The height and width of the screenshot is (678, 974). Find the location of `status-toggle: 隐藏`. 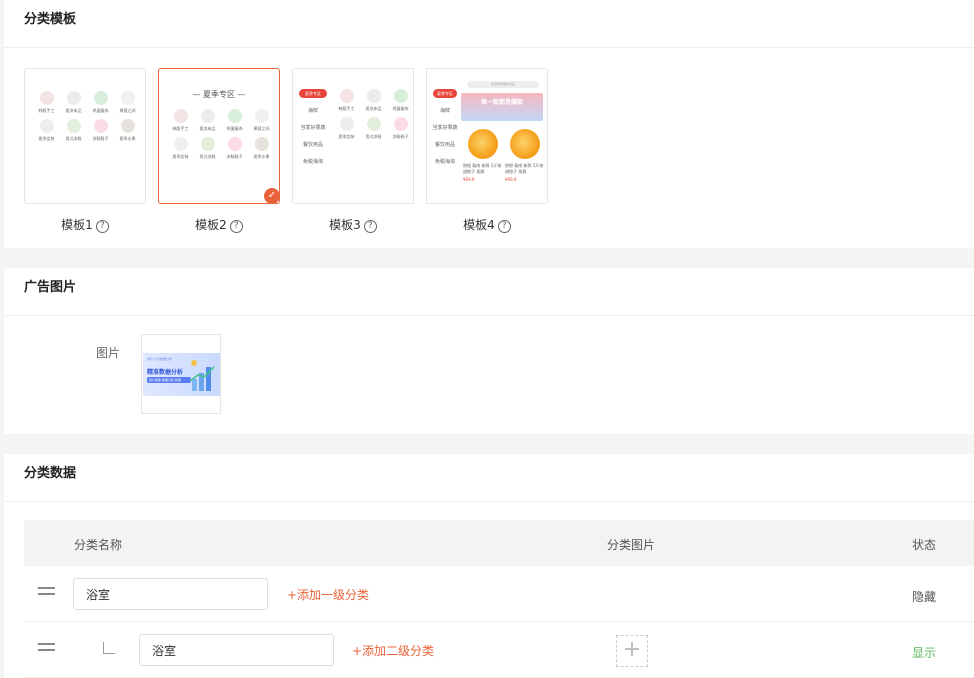

status-toggle: 隐藏 is located at coordinates (924, 596).